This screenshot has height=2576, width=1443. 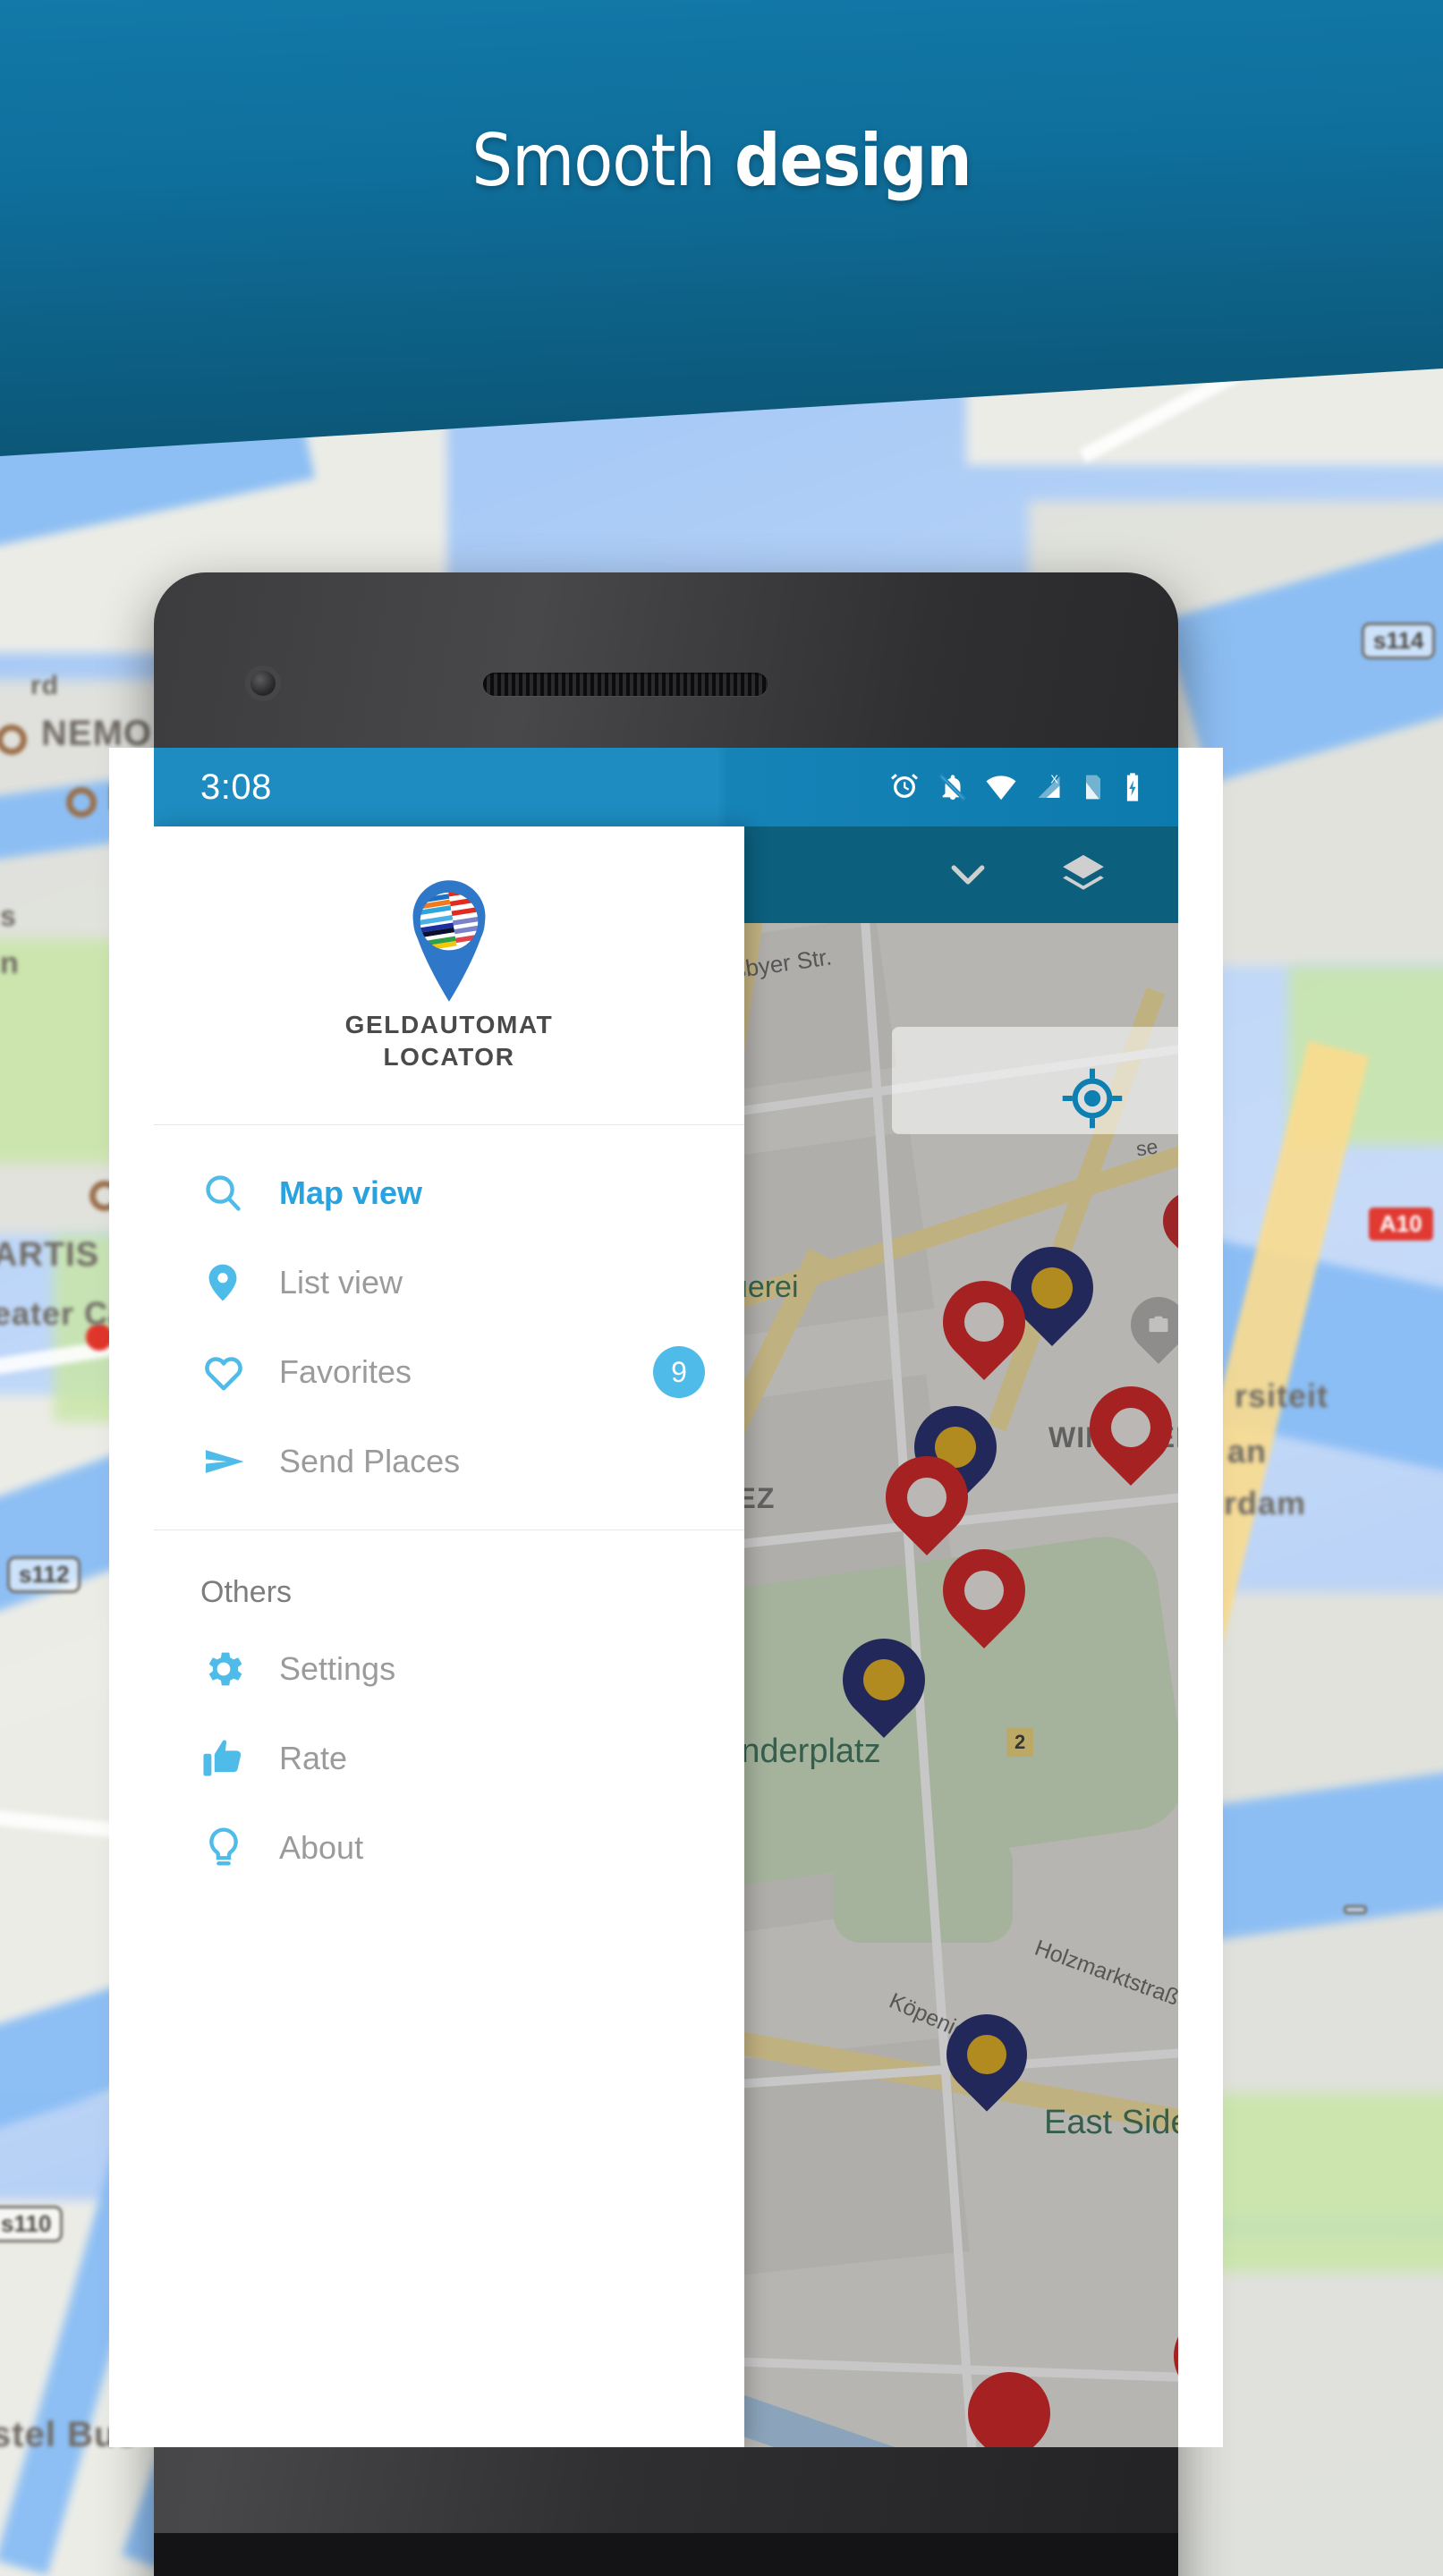 I want to click on drawer-item-send-places: Send Places, so click(x=449, y=1461).